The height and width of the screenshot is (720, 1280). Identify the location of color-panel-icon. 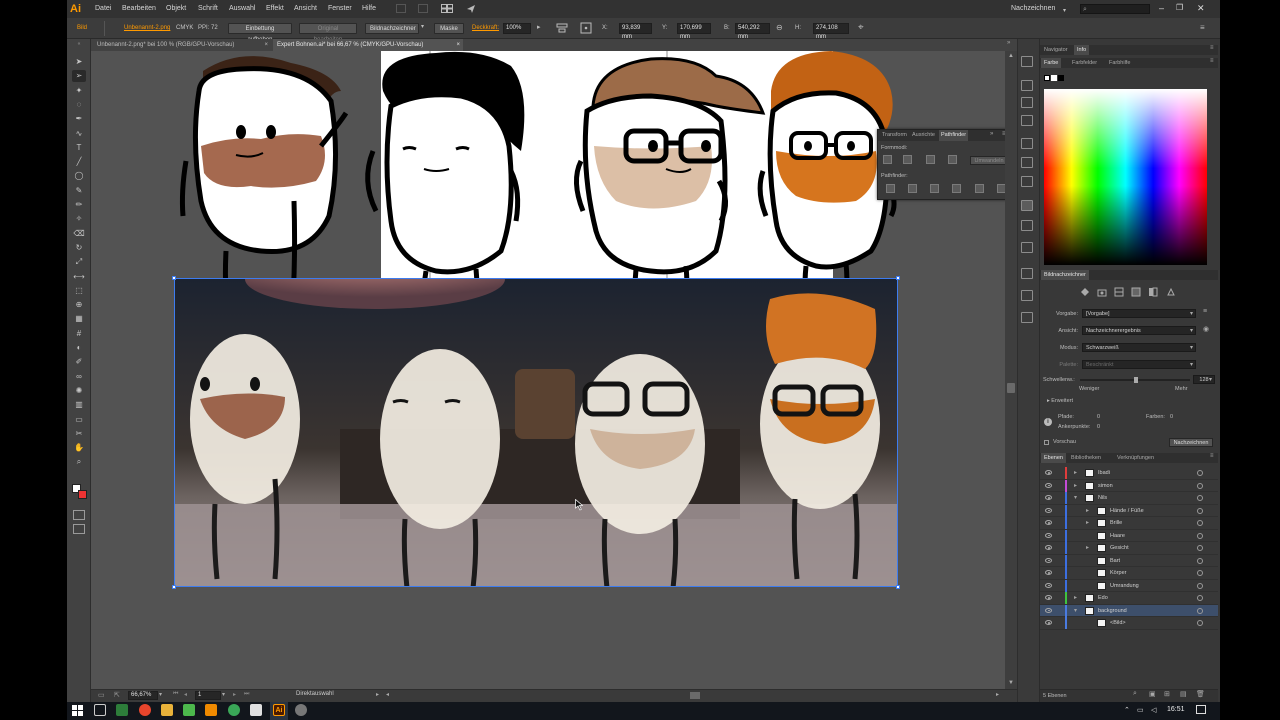
(1027, 225).